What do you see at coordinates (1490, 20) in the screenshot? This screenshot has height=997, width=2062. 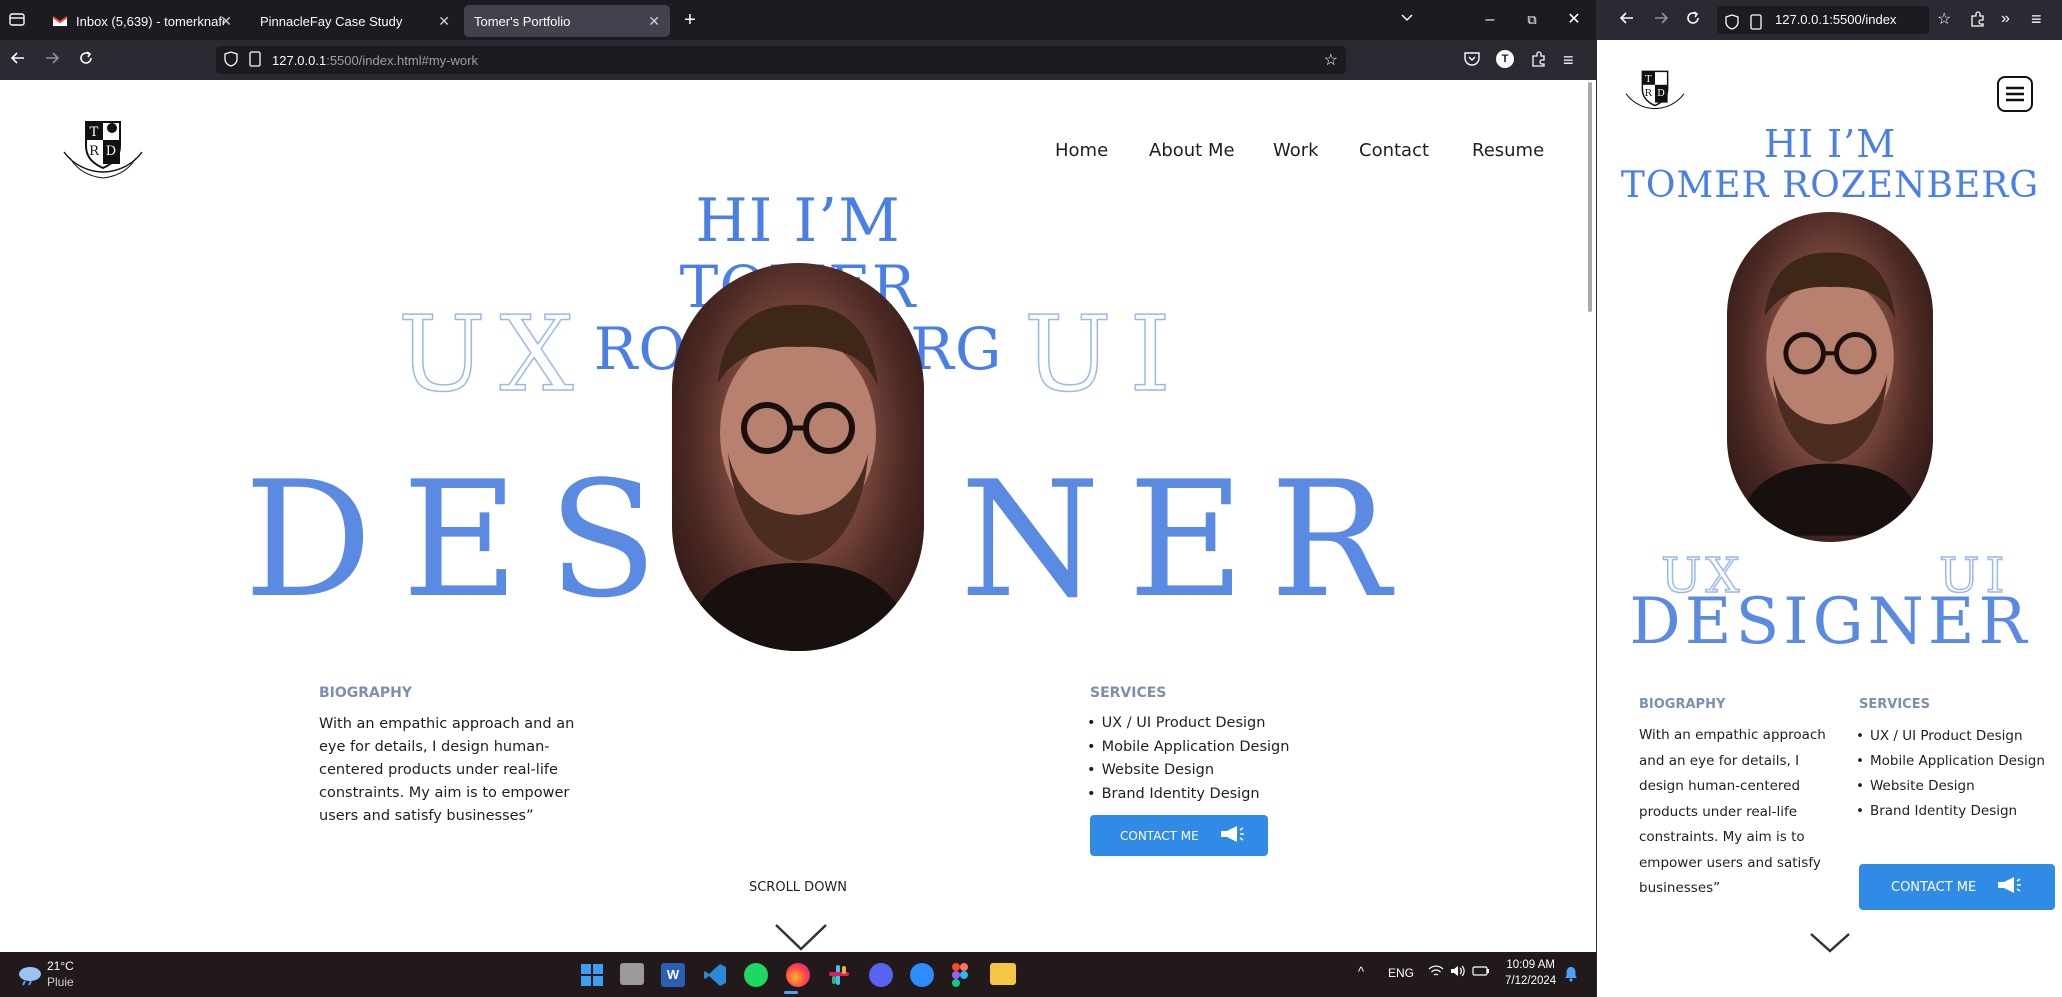 I see `minimize-icon: –` at bounding box center [1490, 20].